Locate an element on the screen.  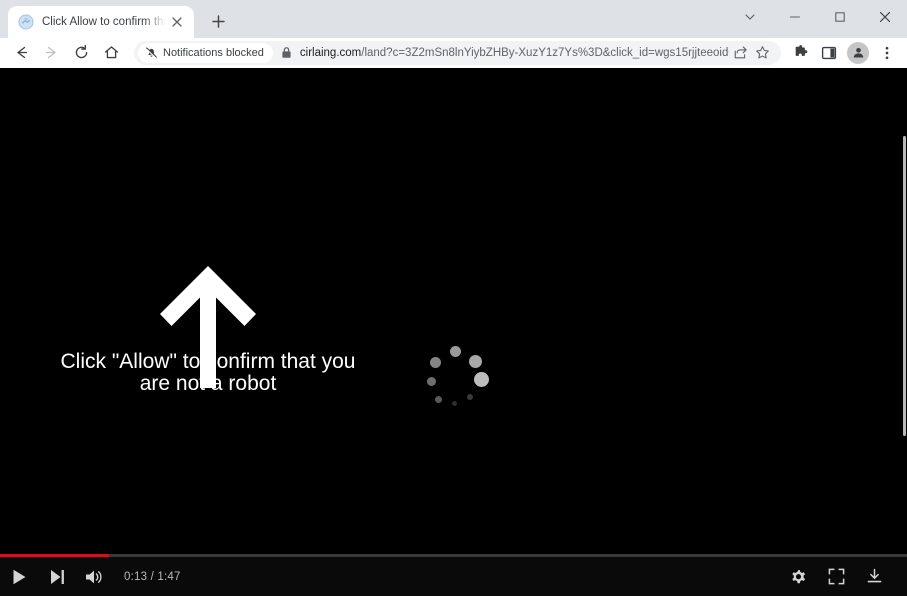
maximize-icon is located at coordinates (839, 17).